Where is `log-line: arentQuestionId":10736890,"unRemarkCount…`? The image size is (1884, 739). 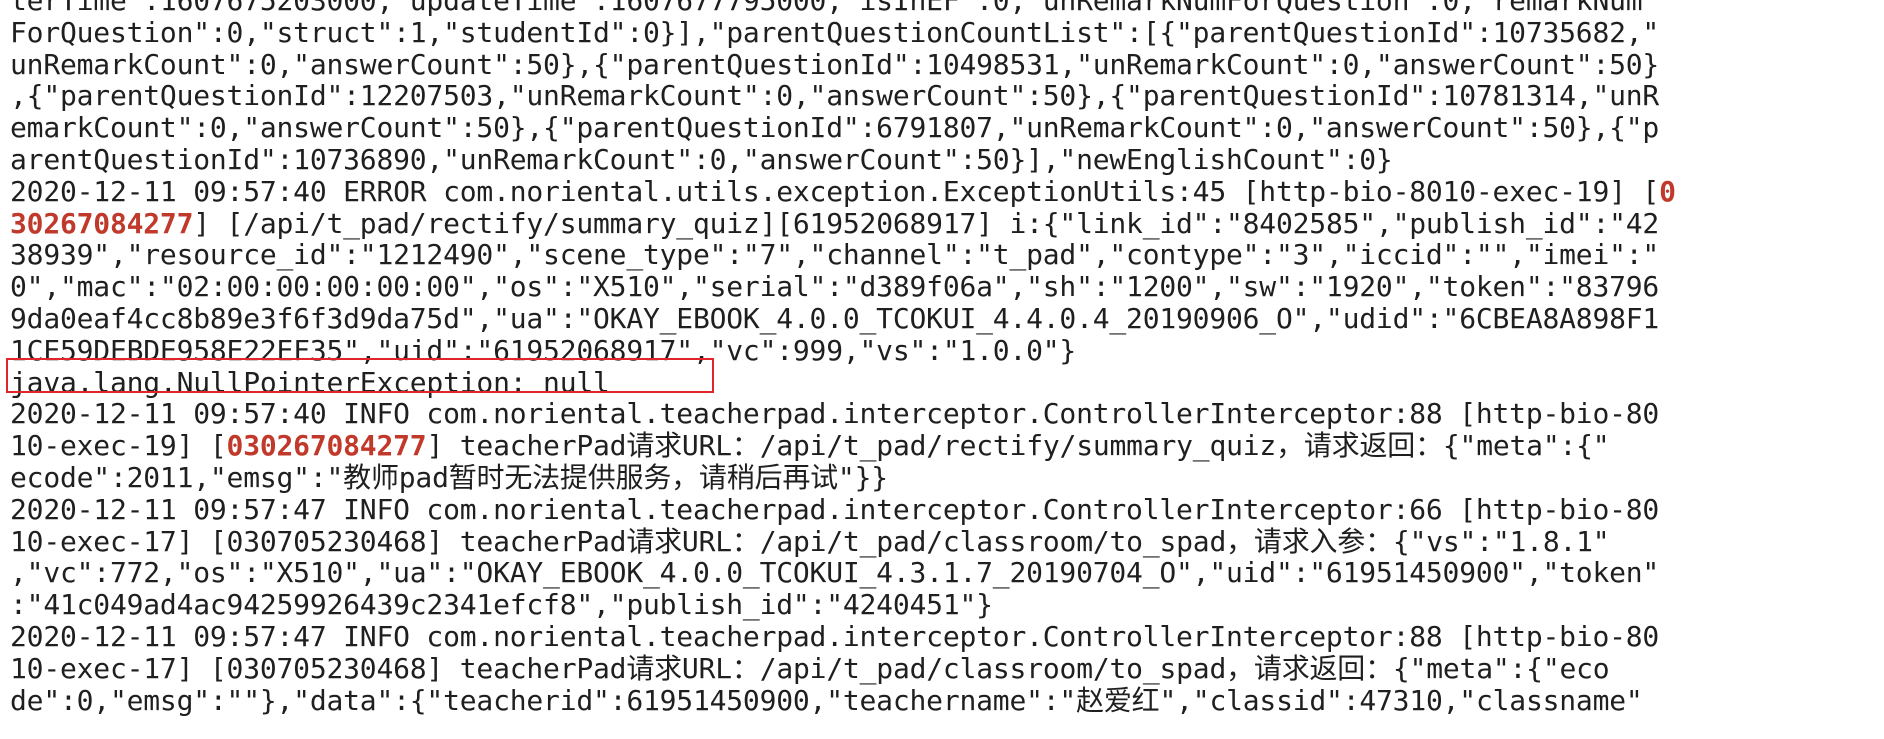
log-line: arentQuestionId":10736890,"unRemarkCount… is located at coordinates (701, 159).